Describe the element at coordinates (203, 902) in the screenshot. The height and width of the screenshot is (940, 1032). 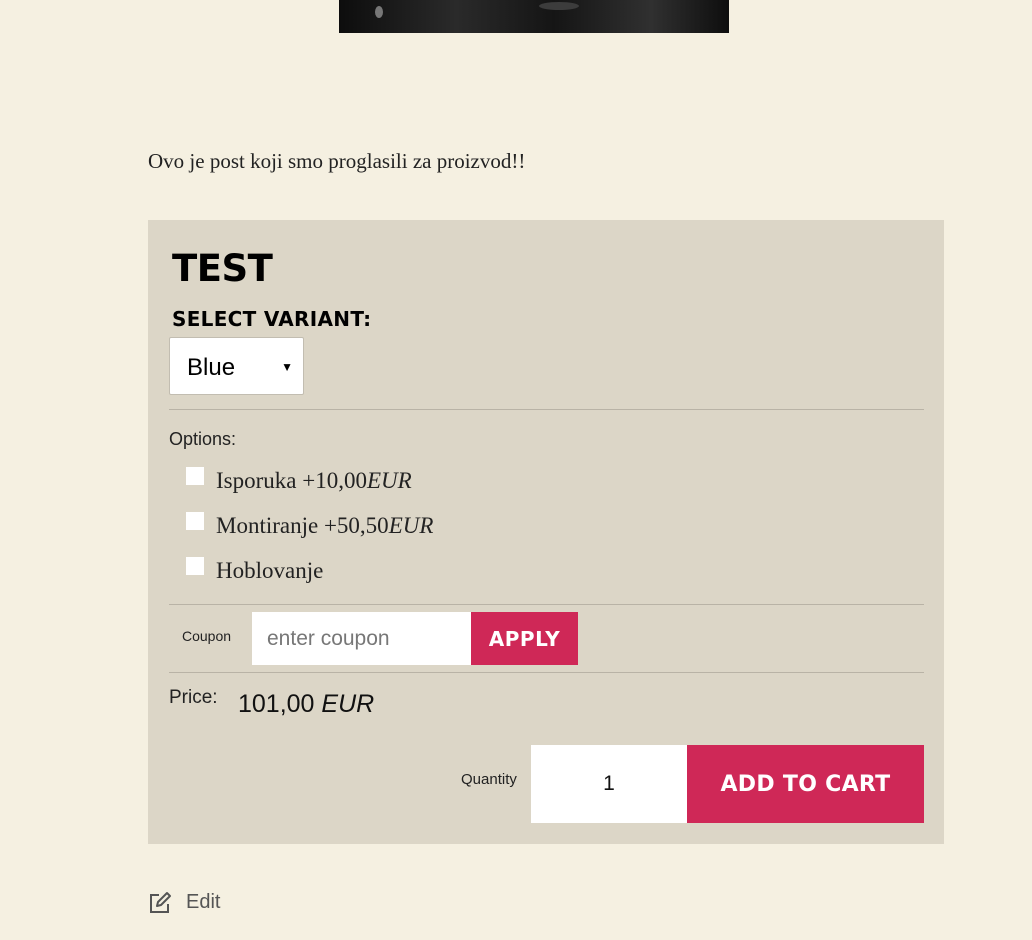
I see `edit-label: Edit` at that location.